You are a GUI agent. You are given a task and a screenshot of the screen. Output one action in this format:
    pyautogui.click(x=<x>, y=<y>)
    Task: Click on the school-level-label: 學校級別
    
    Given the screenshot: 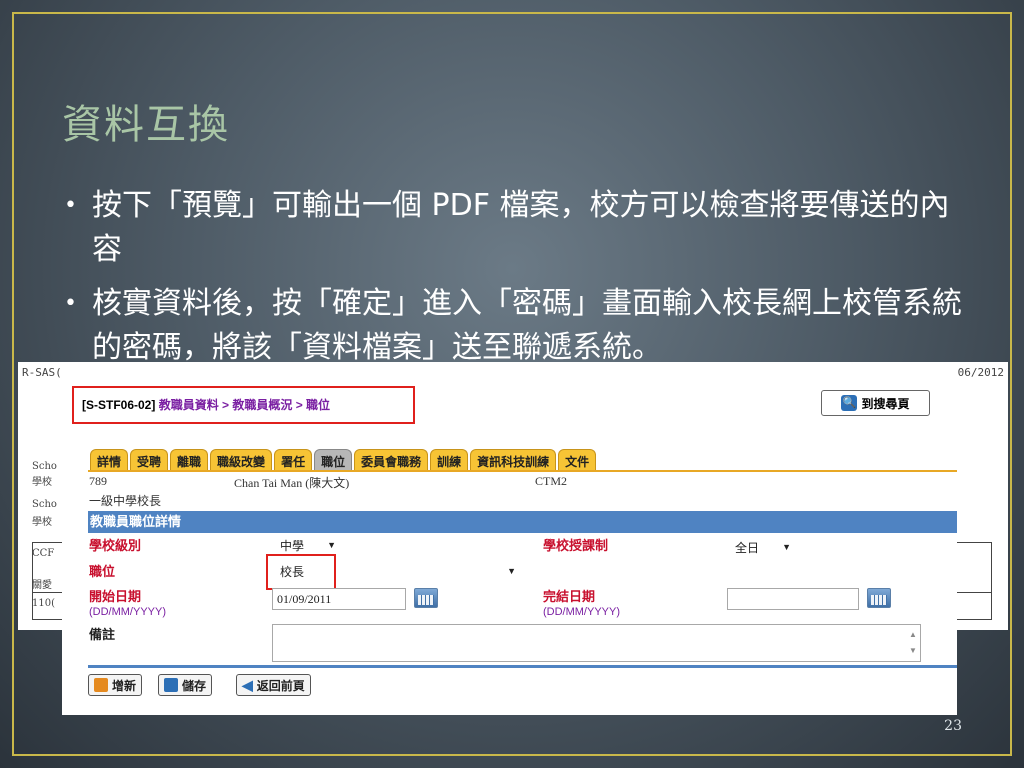 What is the action you would take?
    pyautogui.click(x=115, y=545)
    